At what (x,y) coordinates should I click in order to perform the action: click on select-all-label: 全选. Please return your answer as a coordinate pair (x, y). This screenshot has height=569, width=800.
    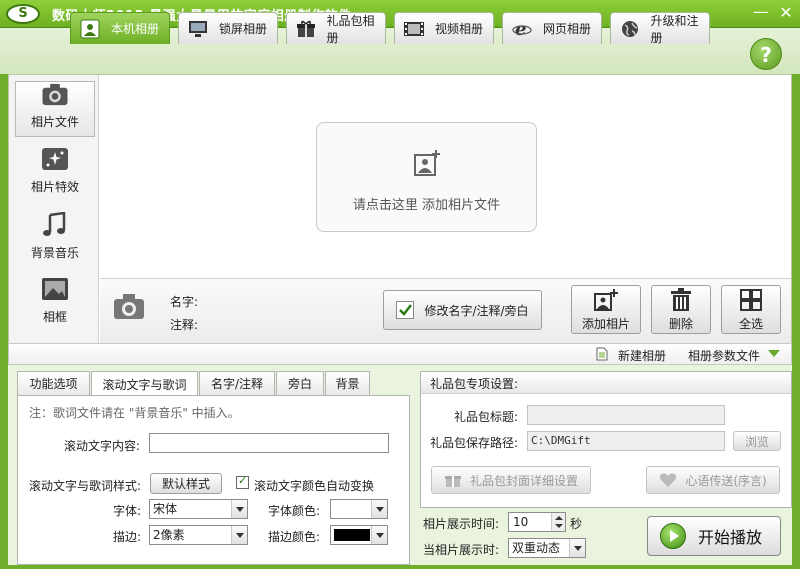
    Looking at the image, I should click on (750, 323).